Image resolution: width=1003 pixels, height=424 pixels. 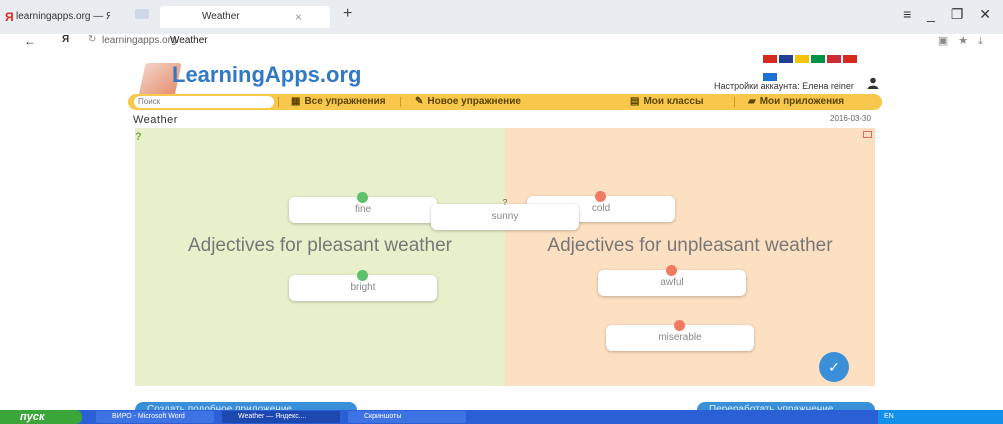 I want to click on nav-label: Мои приложения, so click(x=802, y=101).